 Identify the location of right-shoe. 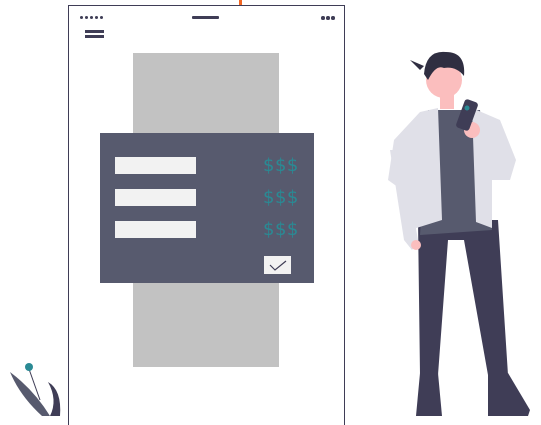
(509, 394).